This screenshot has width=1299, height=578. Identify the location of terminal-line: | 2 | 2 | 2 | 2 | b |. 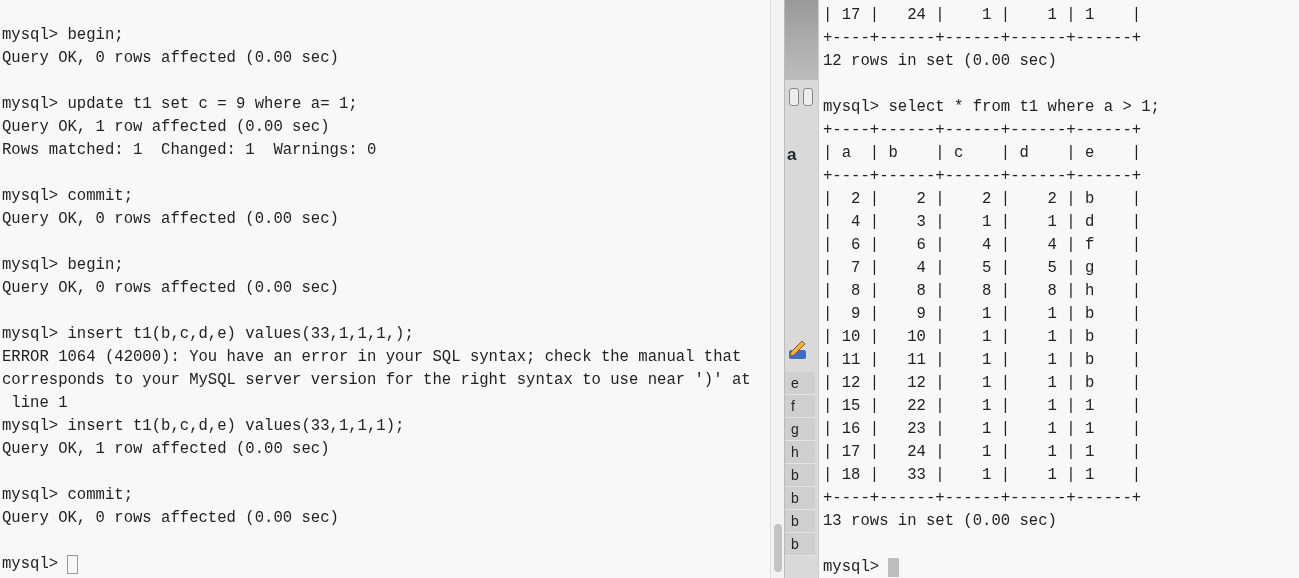
(982, 199).